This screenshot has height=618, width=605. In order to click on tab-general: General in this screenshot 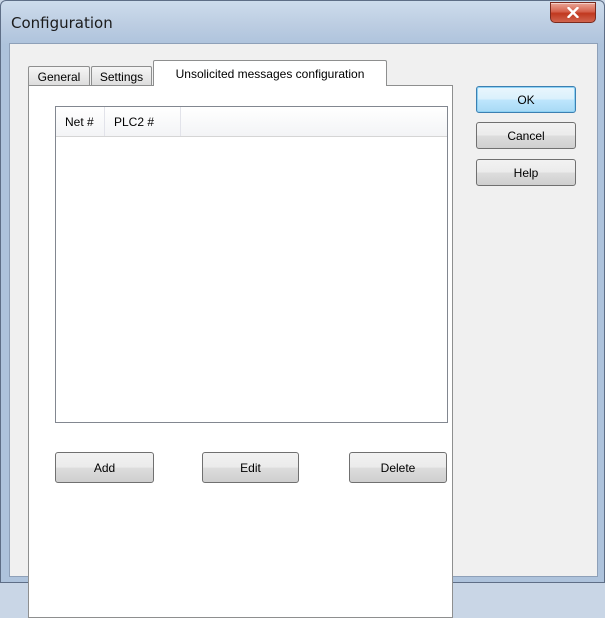, I will do `click(59, 76)`.